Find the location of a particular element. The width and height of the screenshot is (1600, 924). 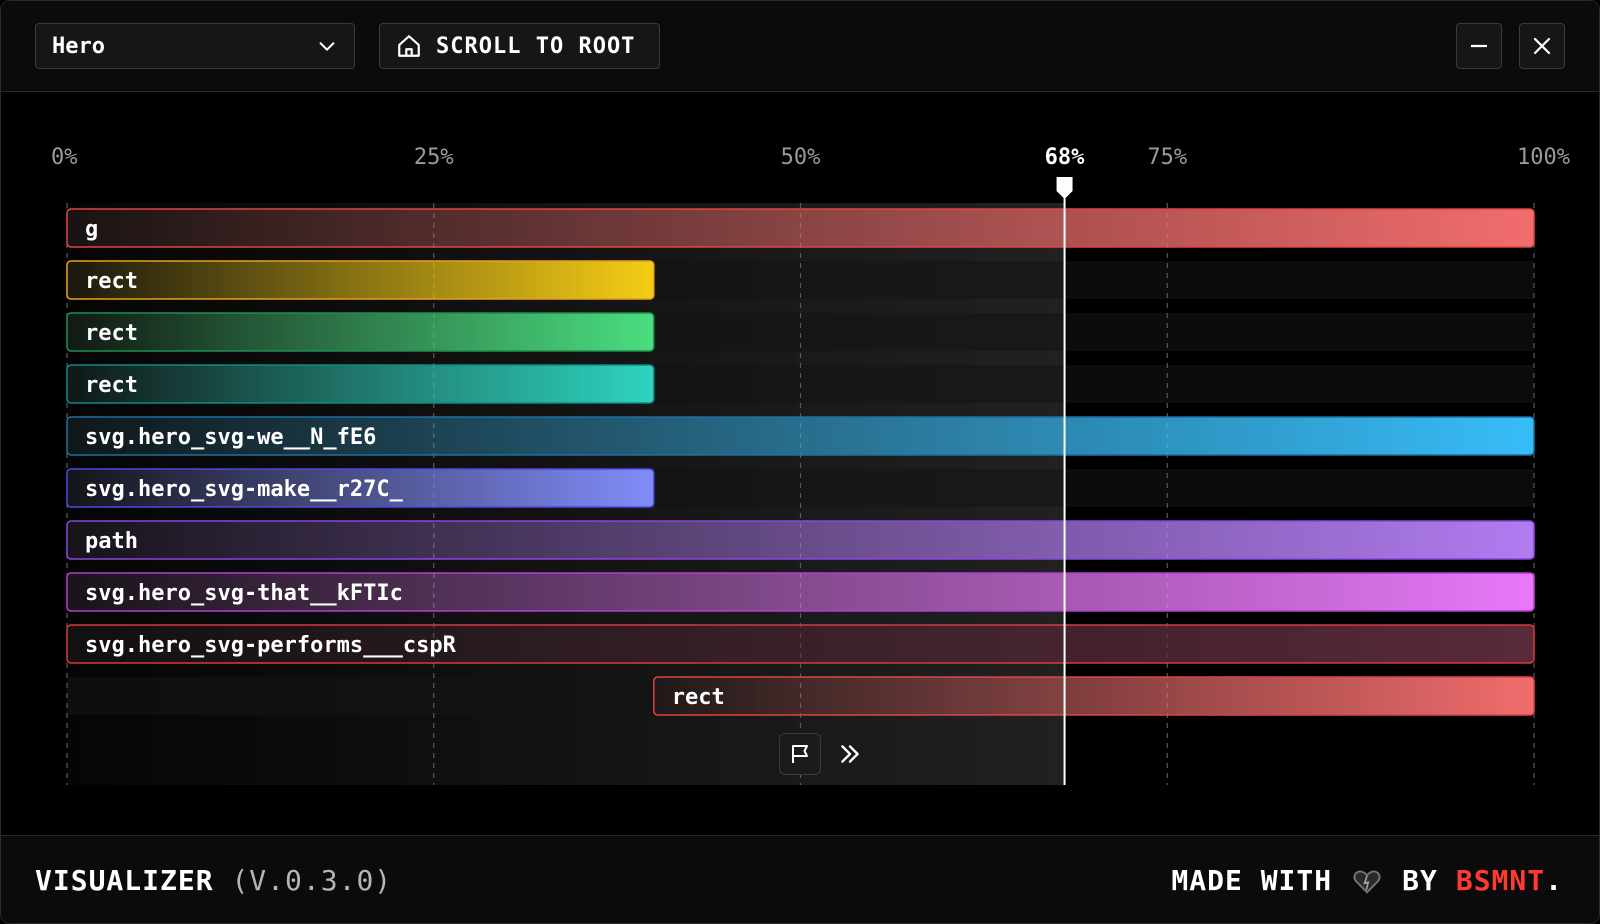

app-title: VISUALIZER (V.0.3.0) is located at coordinates (213, 880).